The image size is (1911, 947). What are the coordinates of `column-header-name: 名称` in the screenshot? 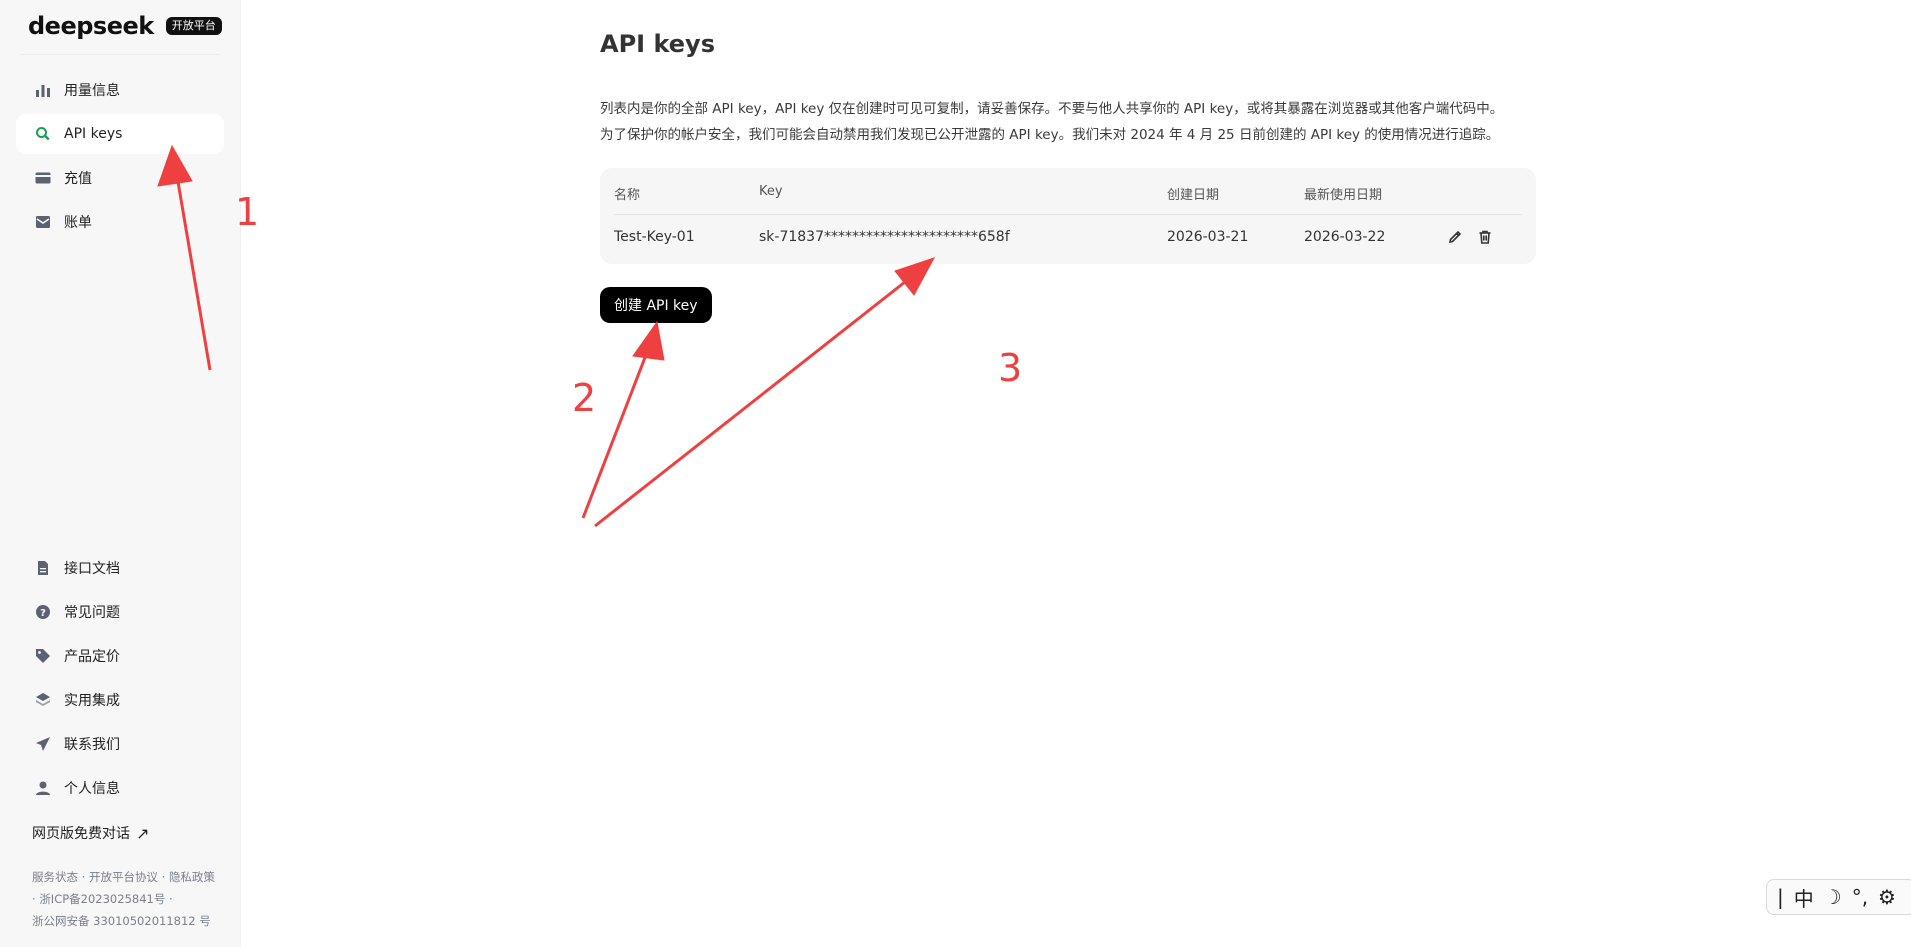 It's located at (627, 195).